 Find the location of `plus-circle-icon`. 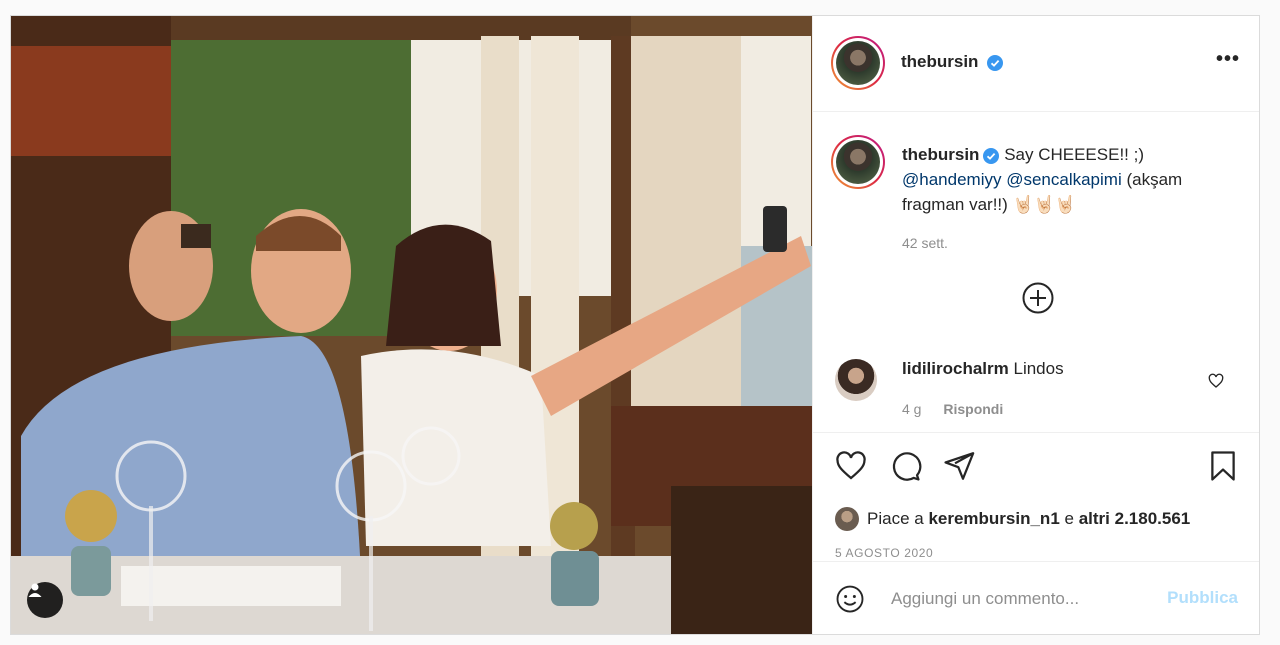

plus-circle-icon is located at coordinates (1038, 298).